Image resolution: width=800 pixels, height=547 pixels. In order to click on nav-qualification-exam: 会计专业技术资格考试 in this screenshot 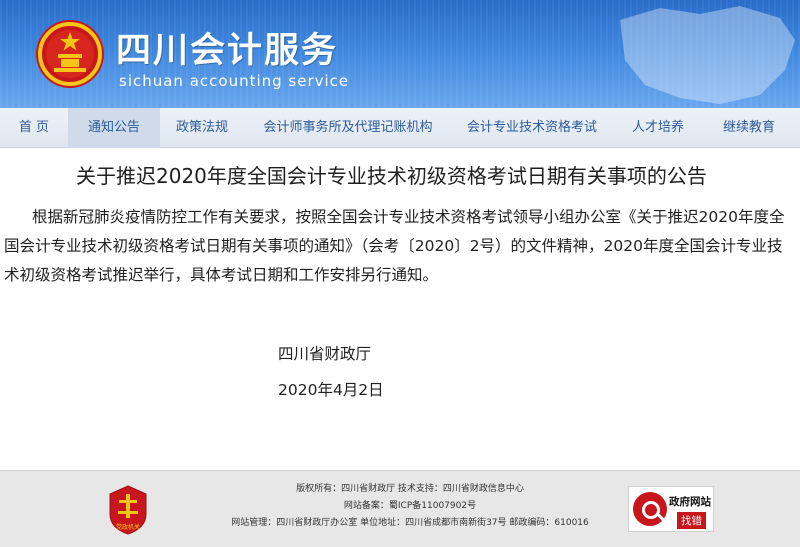, I will do `click(532, 128)`.